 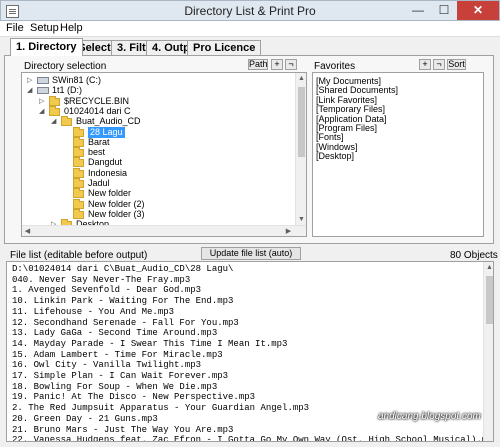 What do you see at coordinates (478, 10) in the screenshot?
I see `close-button: ✕` at bounding box center [478, 10].